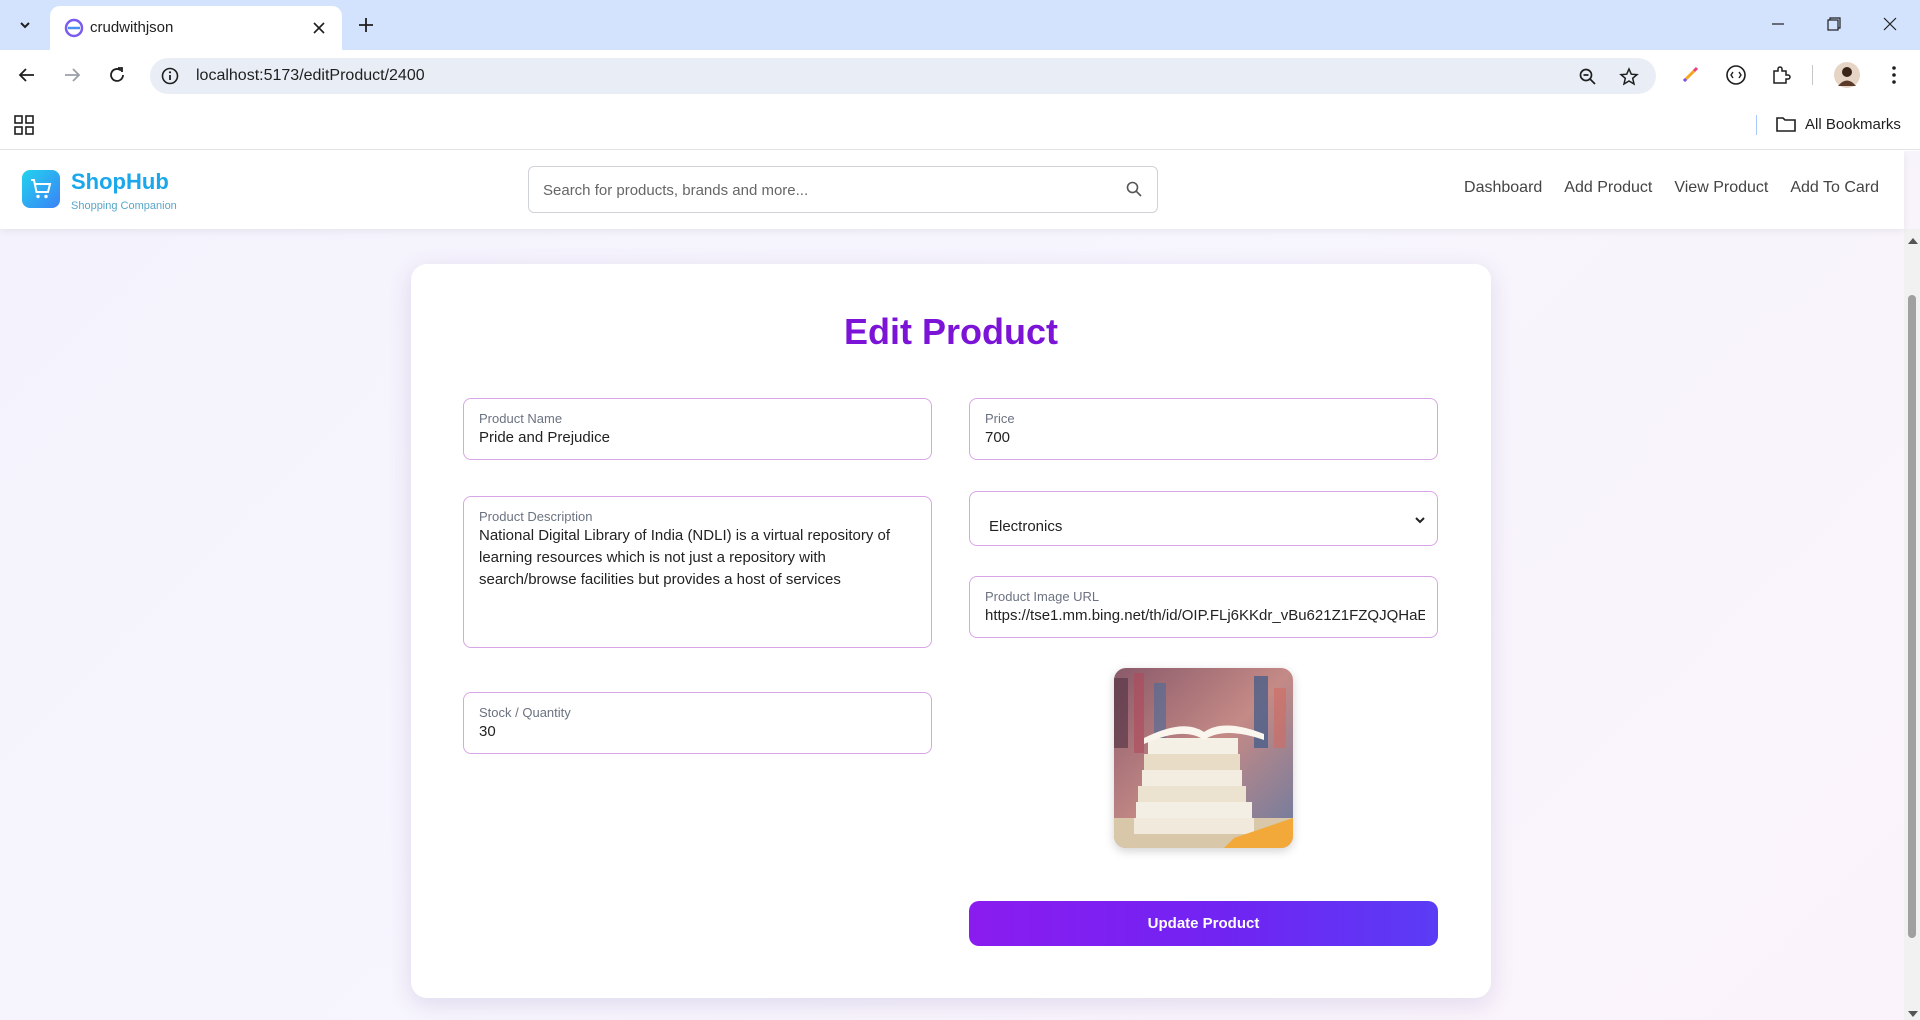 The image size is (1920, 1020). Describe the element at coordinates (1834, 188) in the screenshot. I see `nav-add-to-card: Add To Card` at that location.